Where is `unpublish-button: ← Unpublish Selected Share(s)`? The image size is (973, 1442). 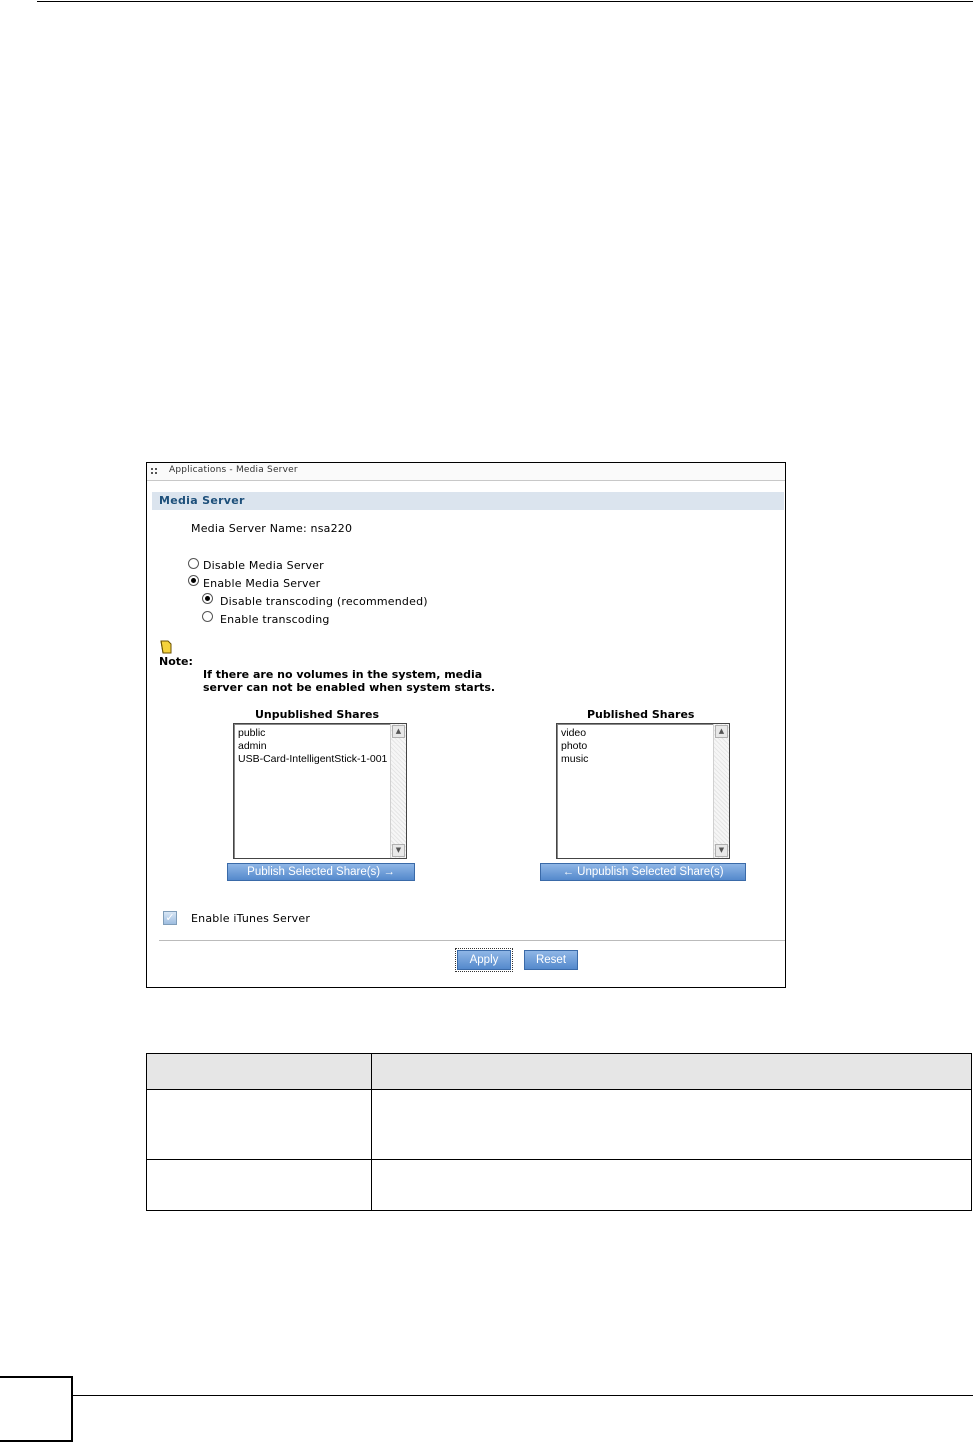
unpublish-button: ← Unpublish Selected Share(s) is located at coordinates (643, 872).